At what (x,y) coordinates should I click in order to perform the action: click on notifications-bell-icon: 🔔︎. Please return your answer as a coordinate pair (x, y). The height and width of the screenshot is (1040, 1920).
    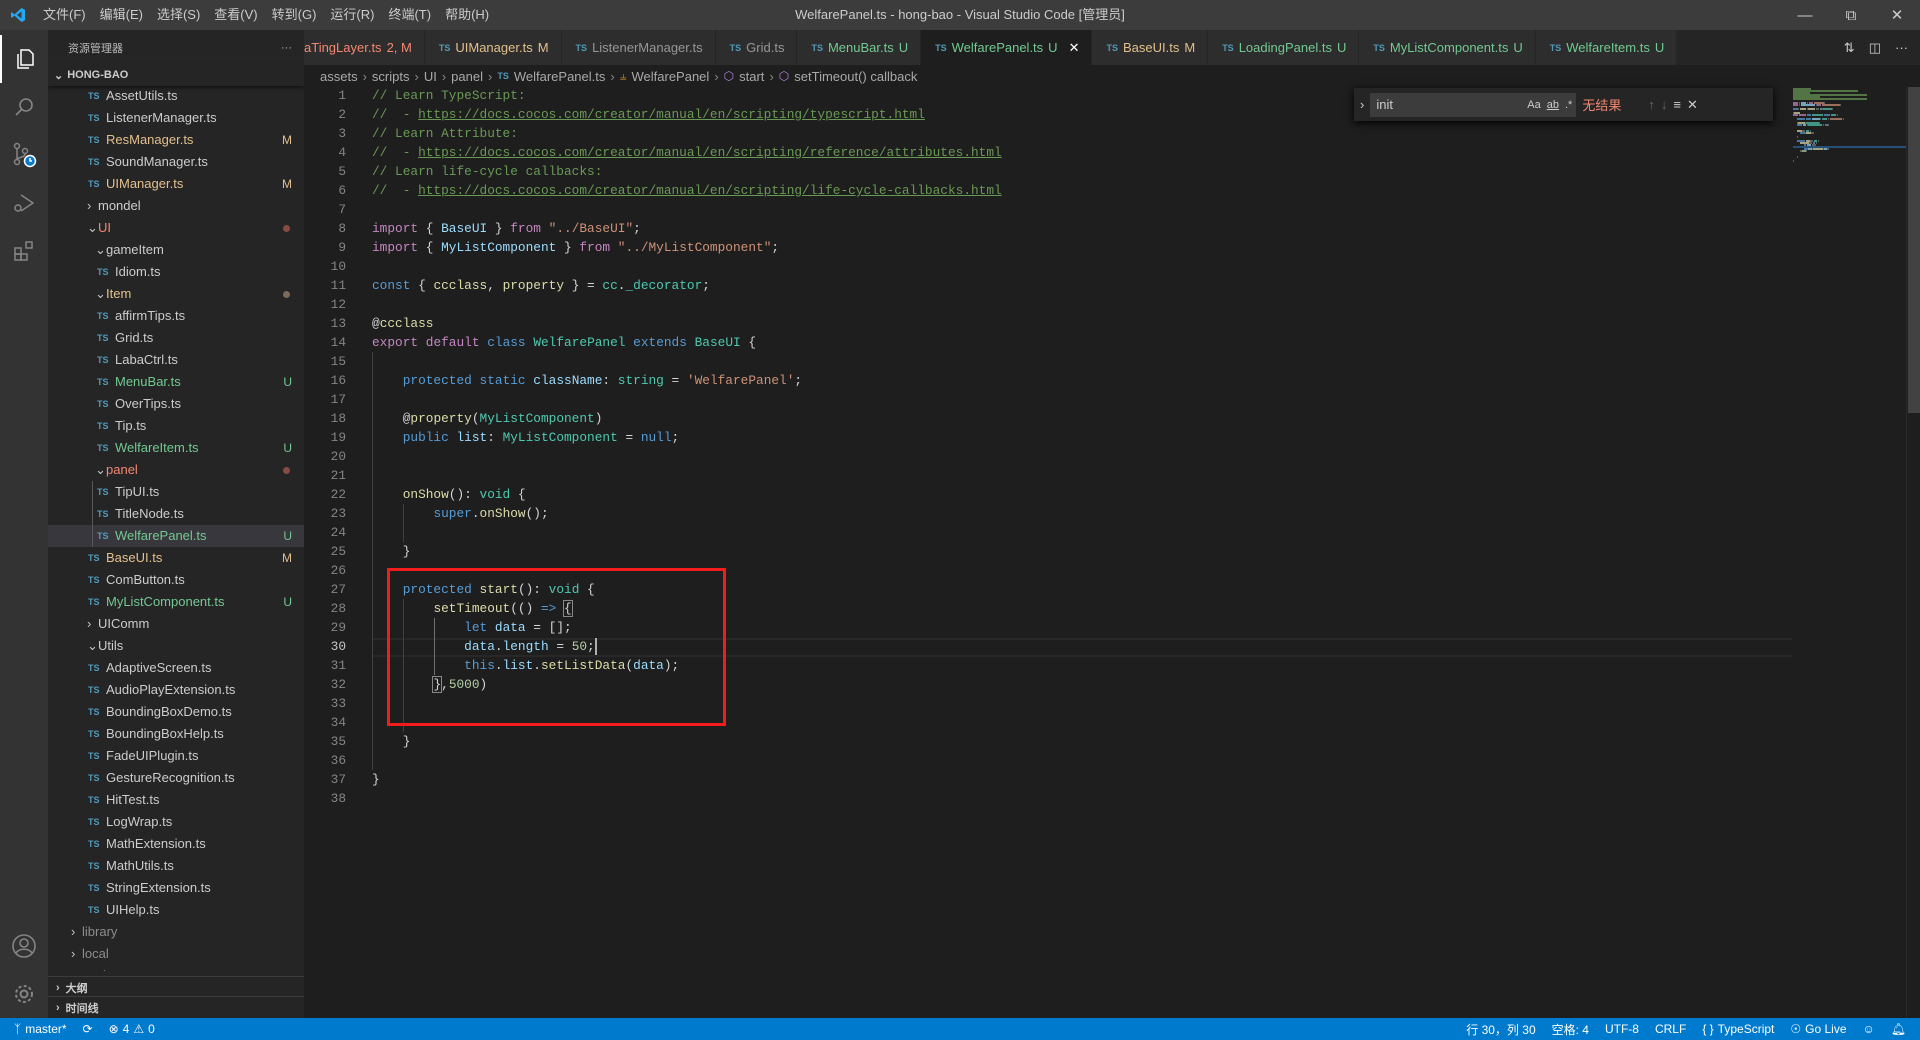
    Looking at the image, I should click on (1901, 1029).